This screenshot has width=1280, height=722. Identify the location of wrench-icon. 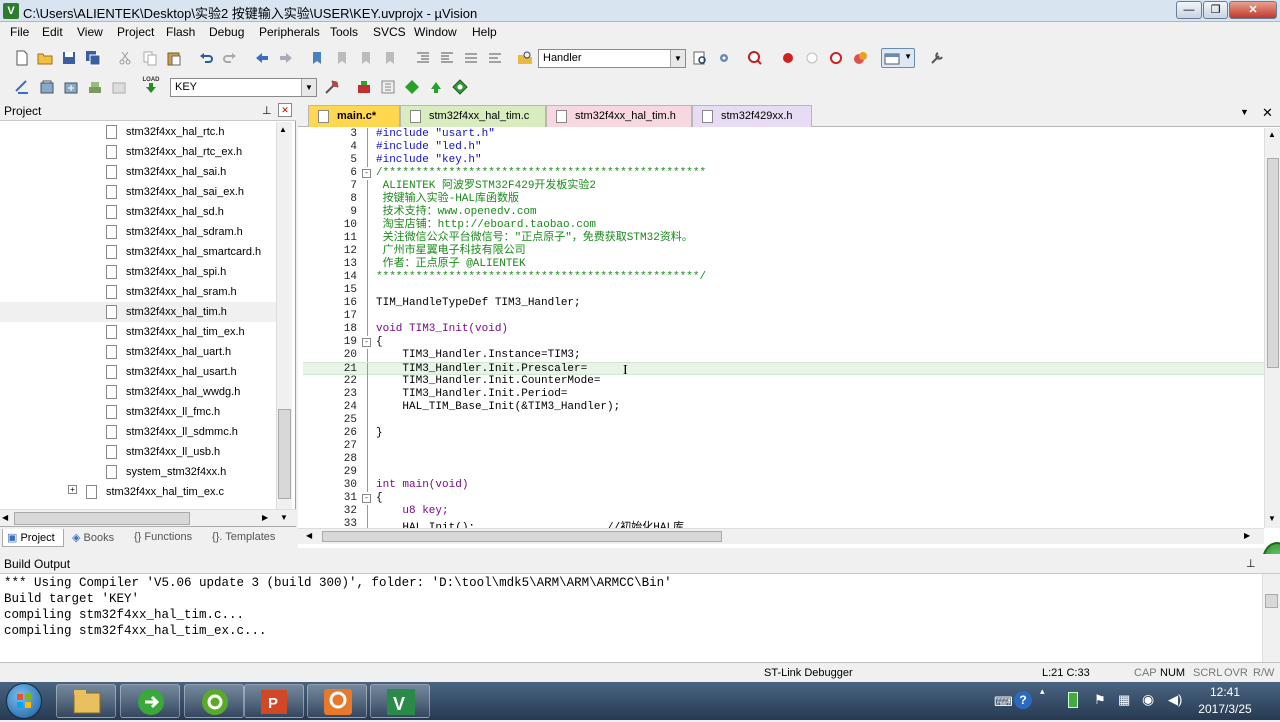
(937, 58).